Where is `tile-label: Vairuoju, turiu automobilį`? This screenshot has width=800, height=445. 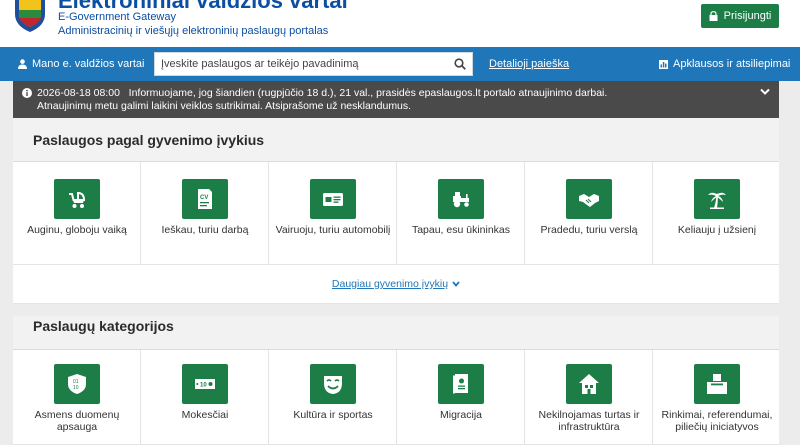
tile-label: Vairuoju, turiu automobilį is located at coordinates (333, 230).